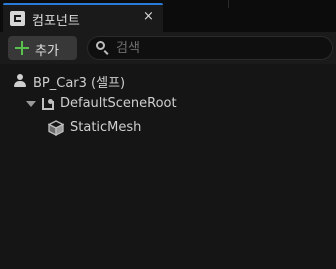 This screenshot has height=269, width=336. What do you see at coordinates (20, 81) in the screenshot?
I see `actor-icon` at bounding box center [20, 81].